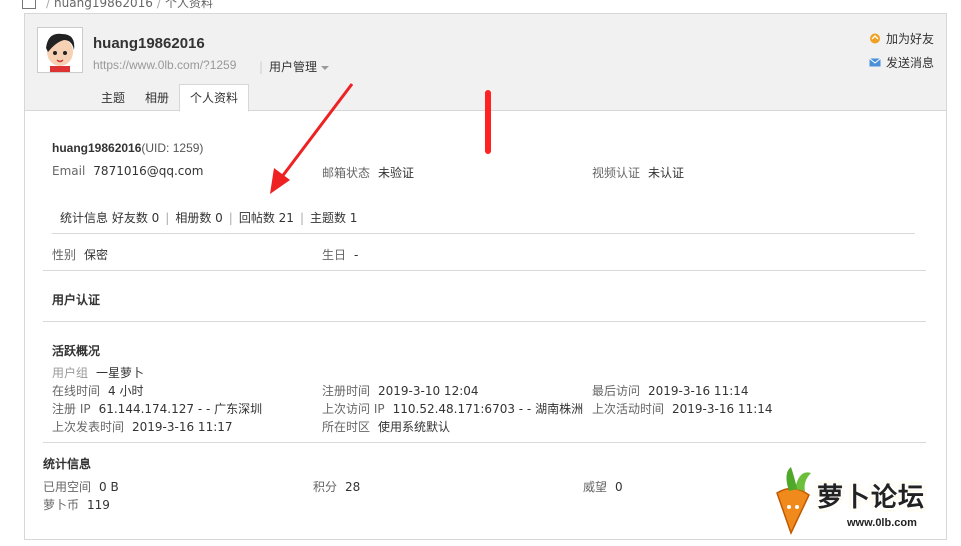 Image resolution: width=961 pixels, height=546 pixels. I want to click on profile-actions: 加为好友 发送消息, so click(901, 54).